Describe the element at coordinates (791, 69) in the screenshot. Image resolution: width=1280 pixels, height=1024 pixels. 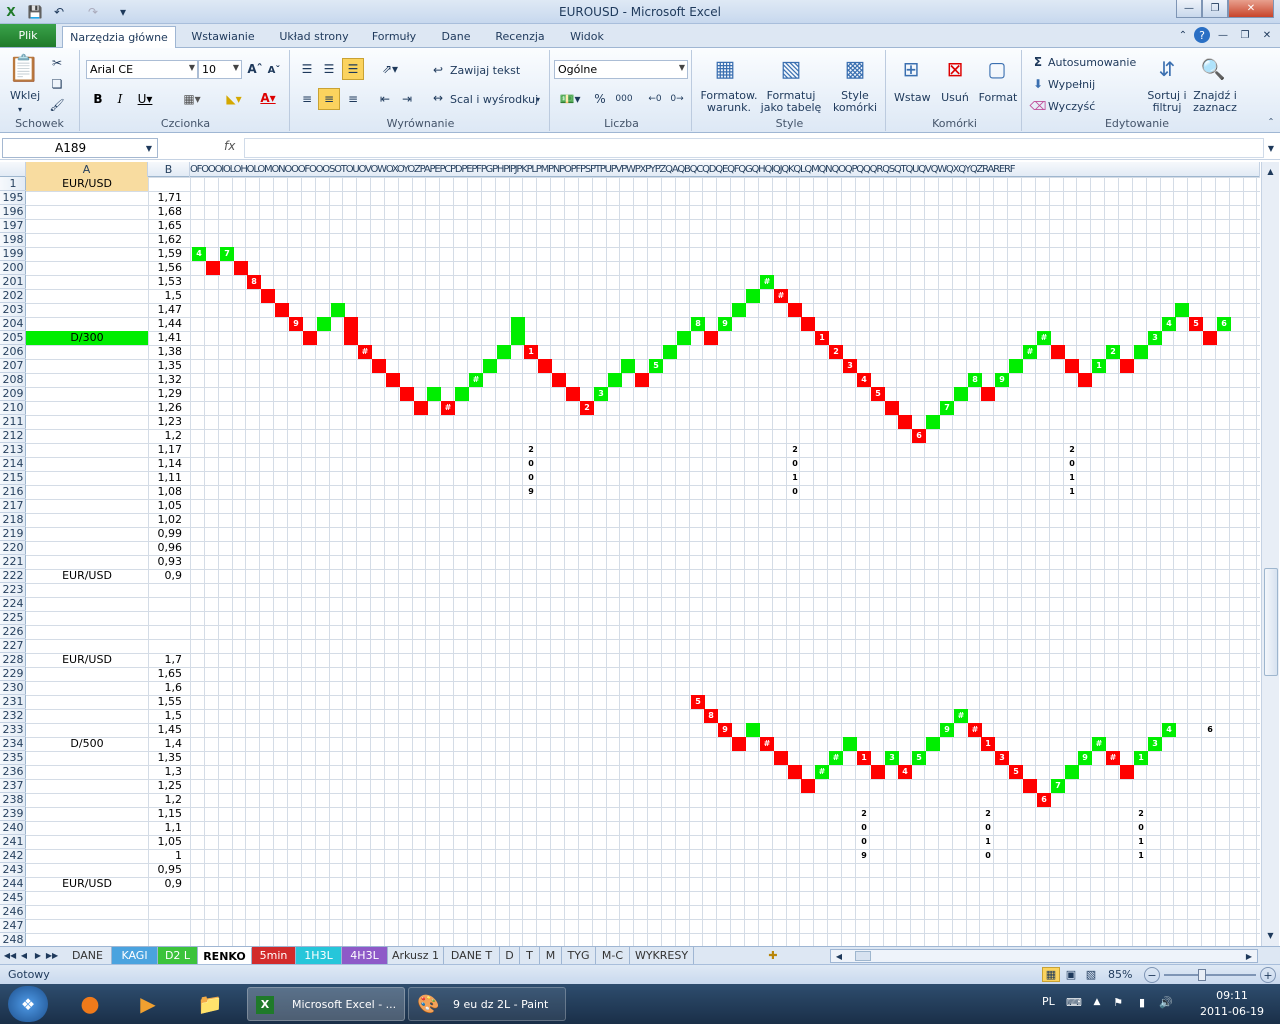
I see `format-as-table-icon: ▧` at that location.